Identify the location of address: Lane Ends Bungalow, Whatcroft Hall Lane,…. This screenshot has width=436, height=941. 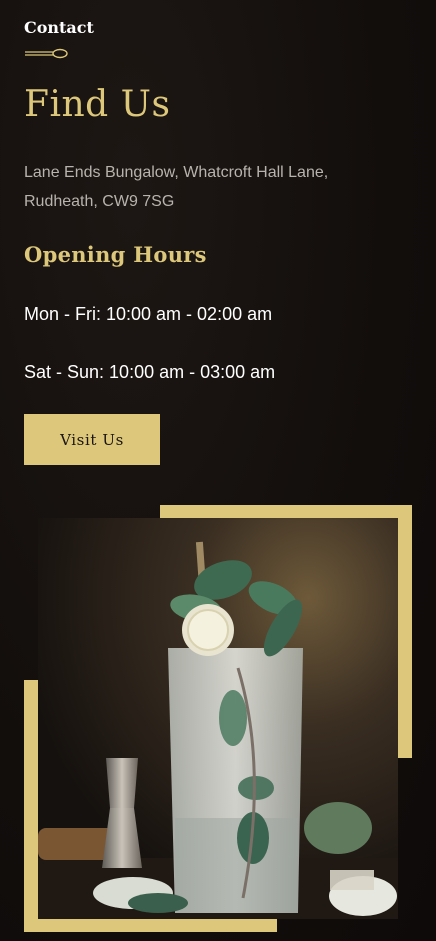
(209, 187).